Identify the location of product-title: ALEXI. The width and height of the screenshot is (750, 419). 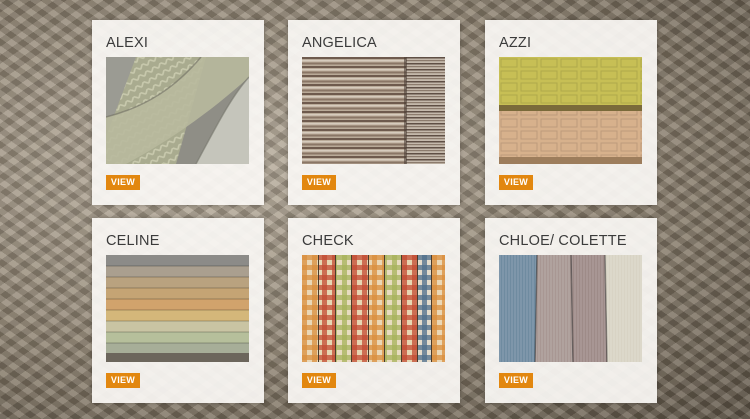
(127, 43).